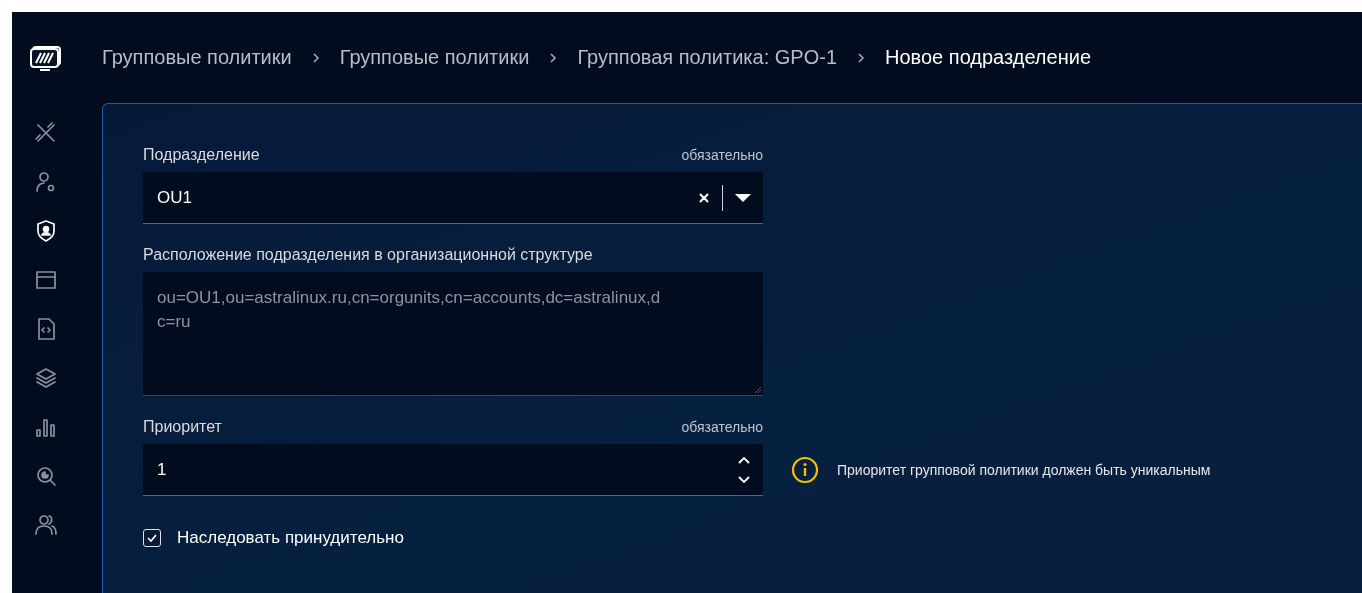  What do you see at coordinates (1024, 470) in the screenshot?
I see `hint-text: Приоритет групповой политики должен быть уникальным` at bounding box center [1024, 470].